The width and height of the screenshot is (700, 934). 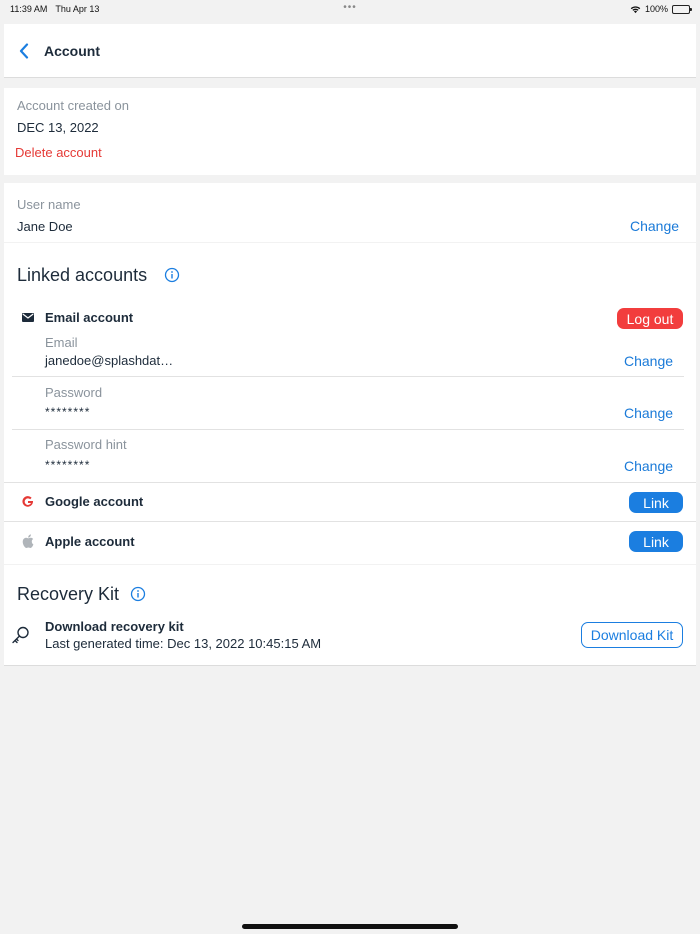 I want to click on multitasking-dots-icon: •••, so click(x=350, y=7).